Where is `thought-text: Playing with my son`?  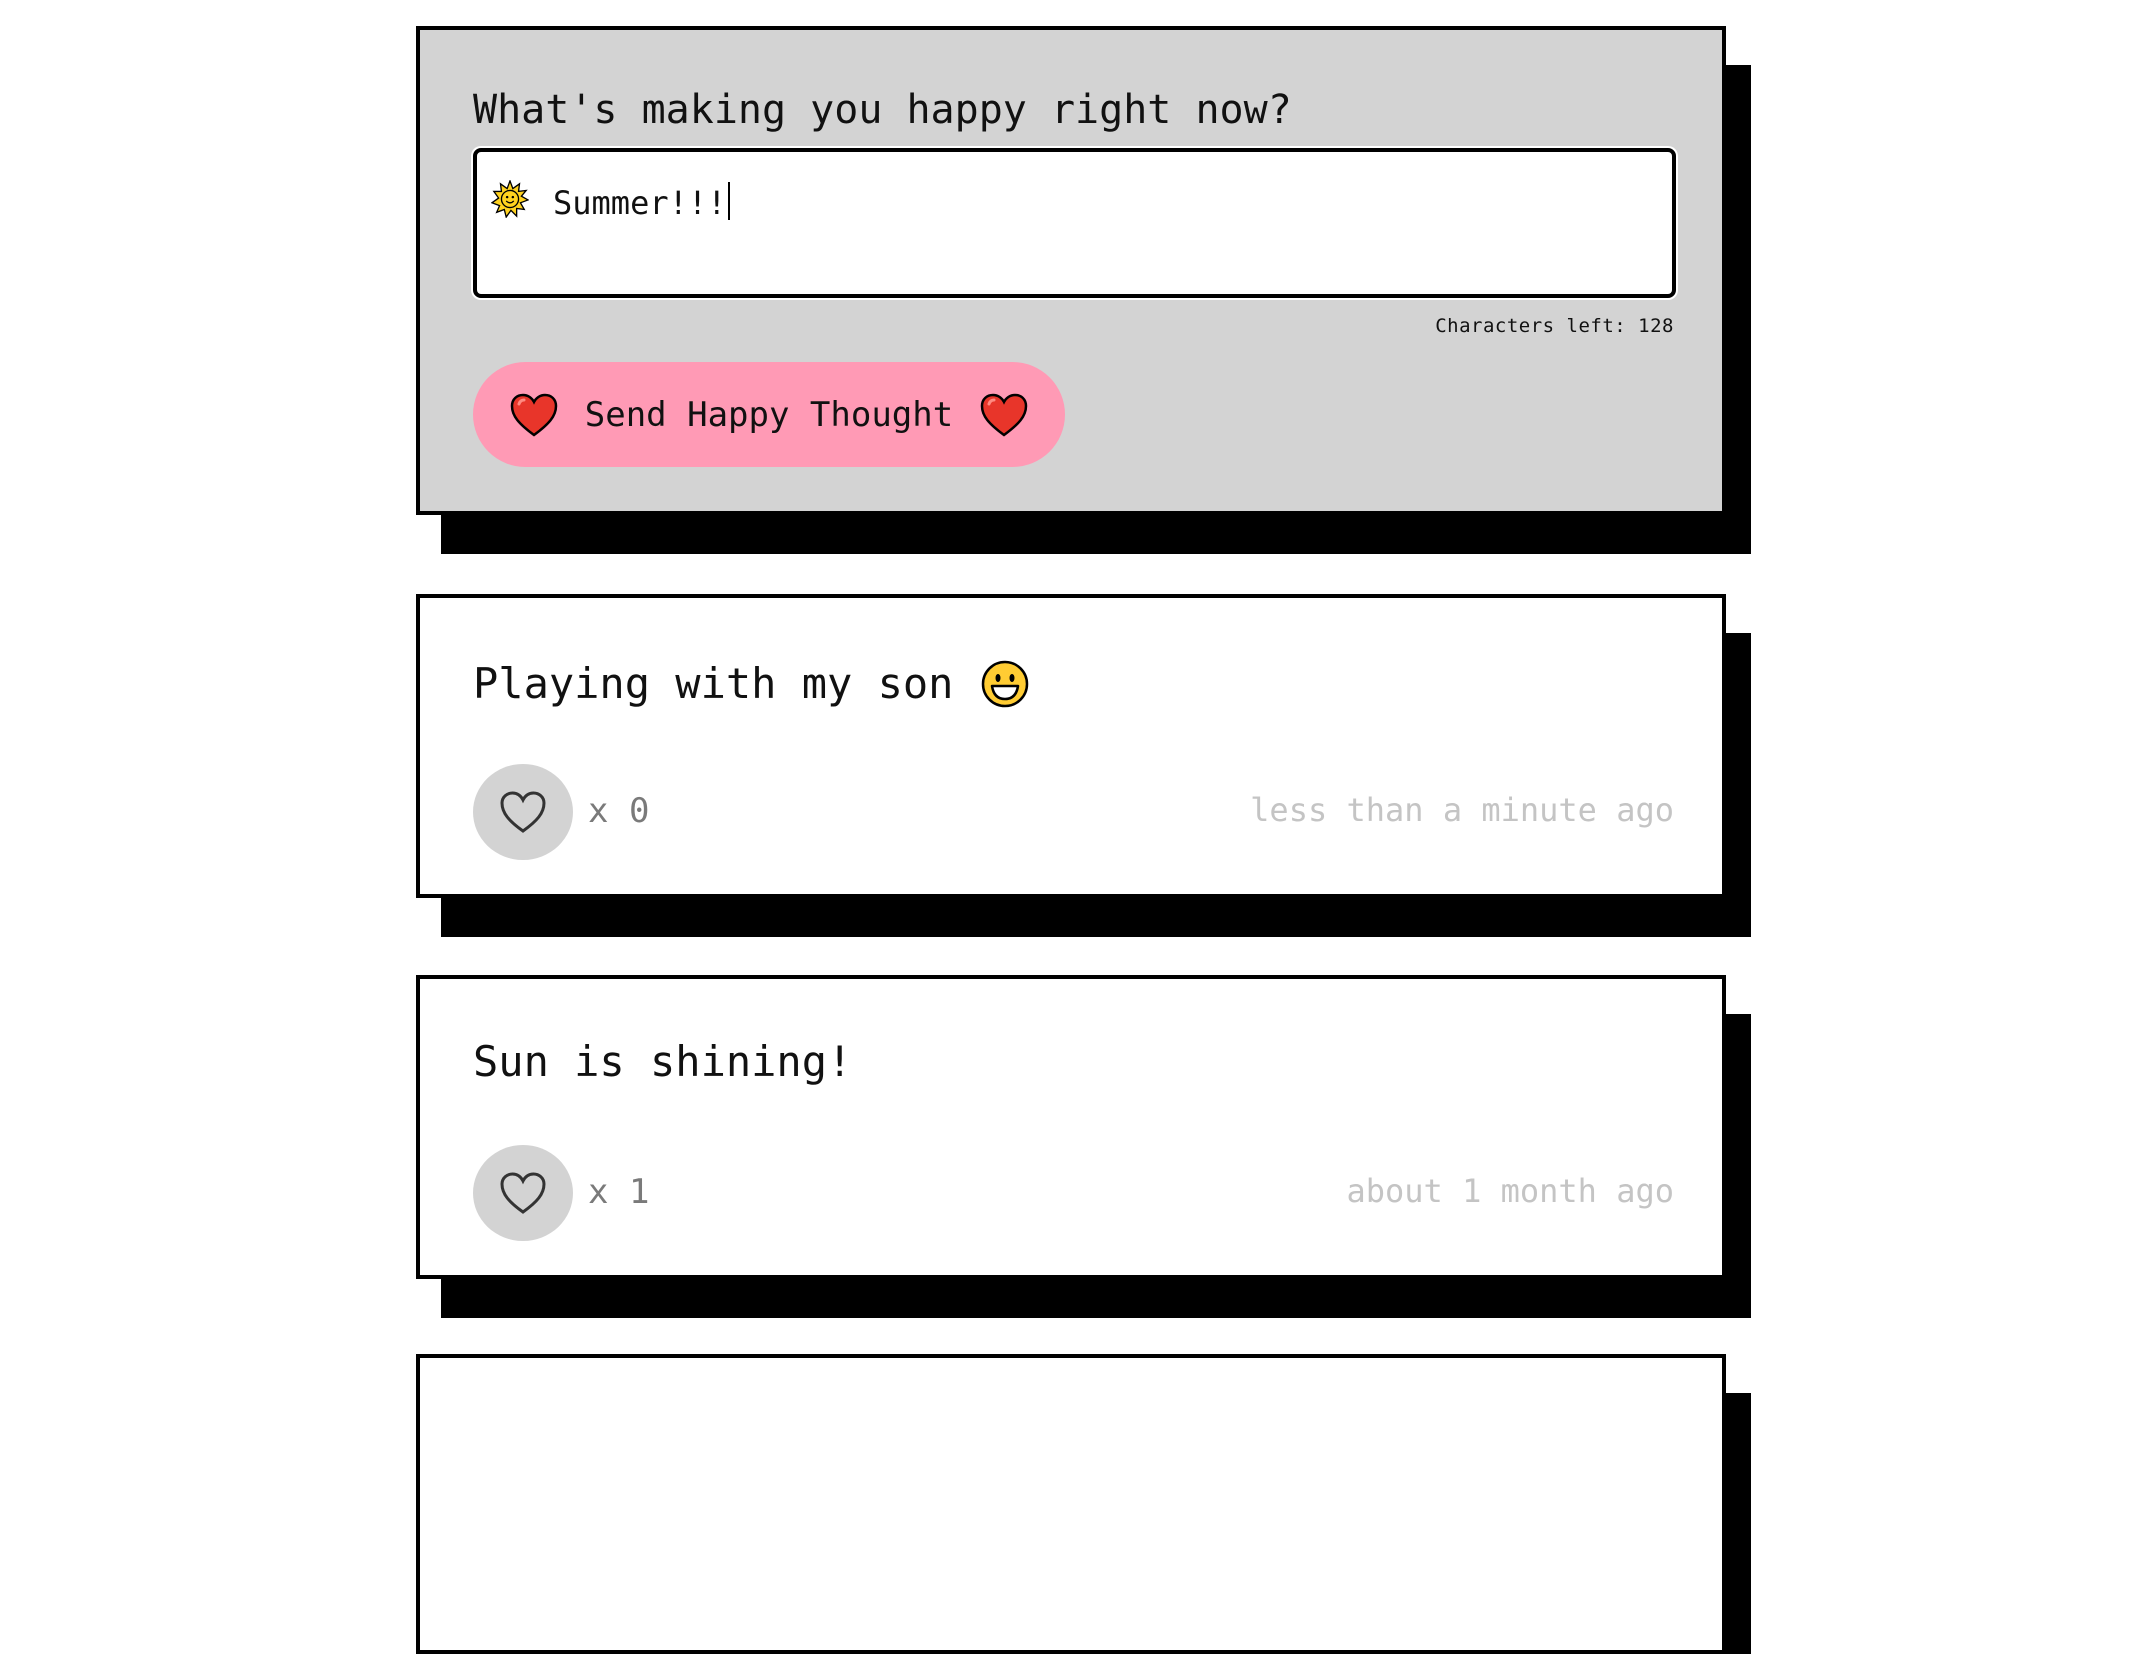 thought-text: Playing with my son is located at coordinates (713, 683).